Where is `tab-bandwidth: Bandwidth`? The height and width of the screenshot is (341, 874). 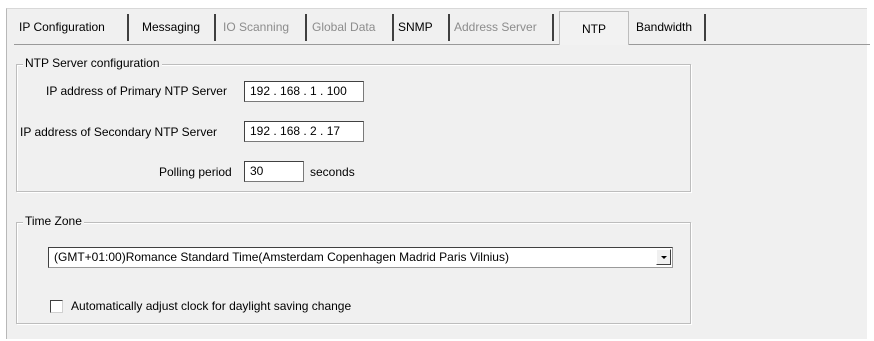 tab-bandwidth: Bandwidth is located at coordinates (671, 27).